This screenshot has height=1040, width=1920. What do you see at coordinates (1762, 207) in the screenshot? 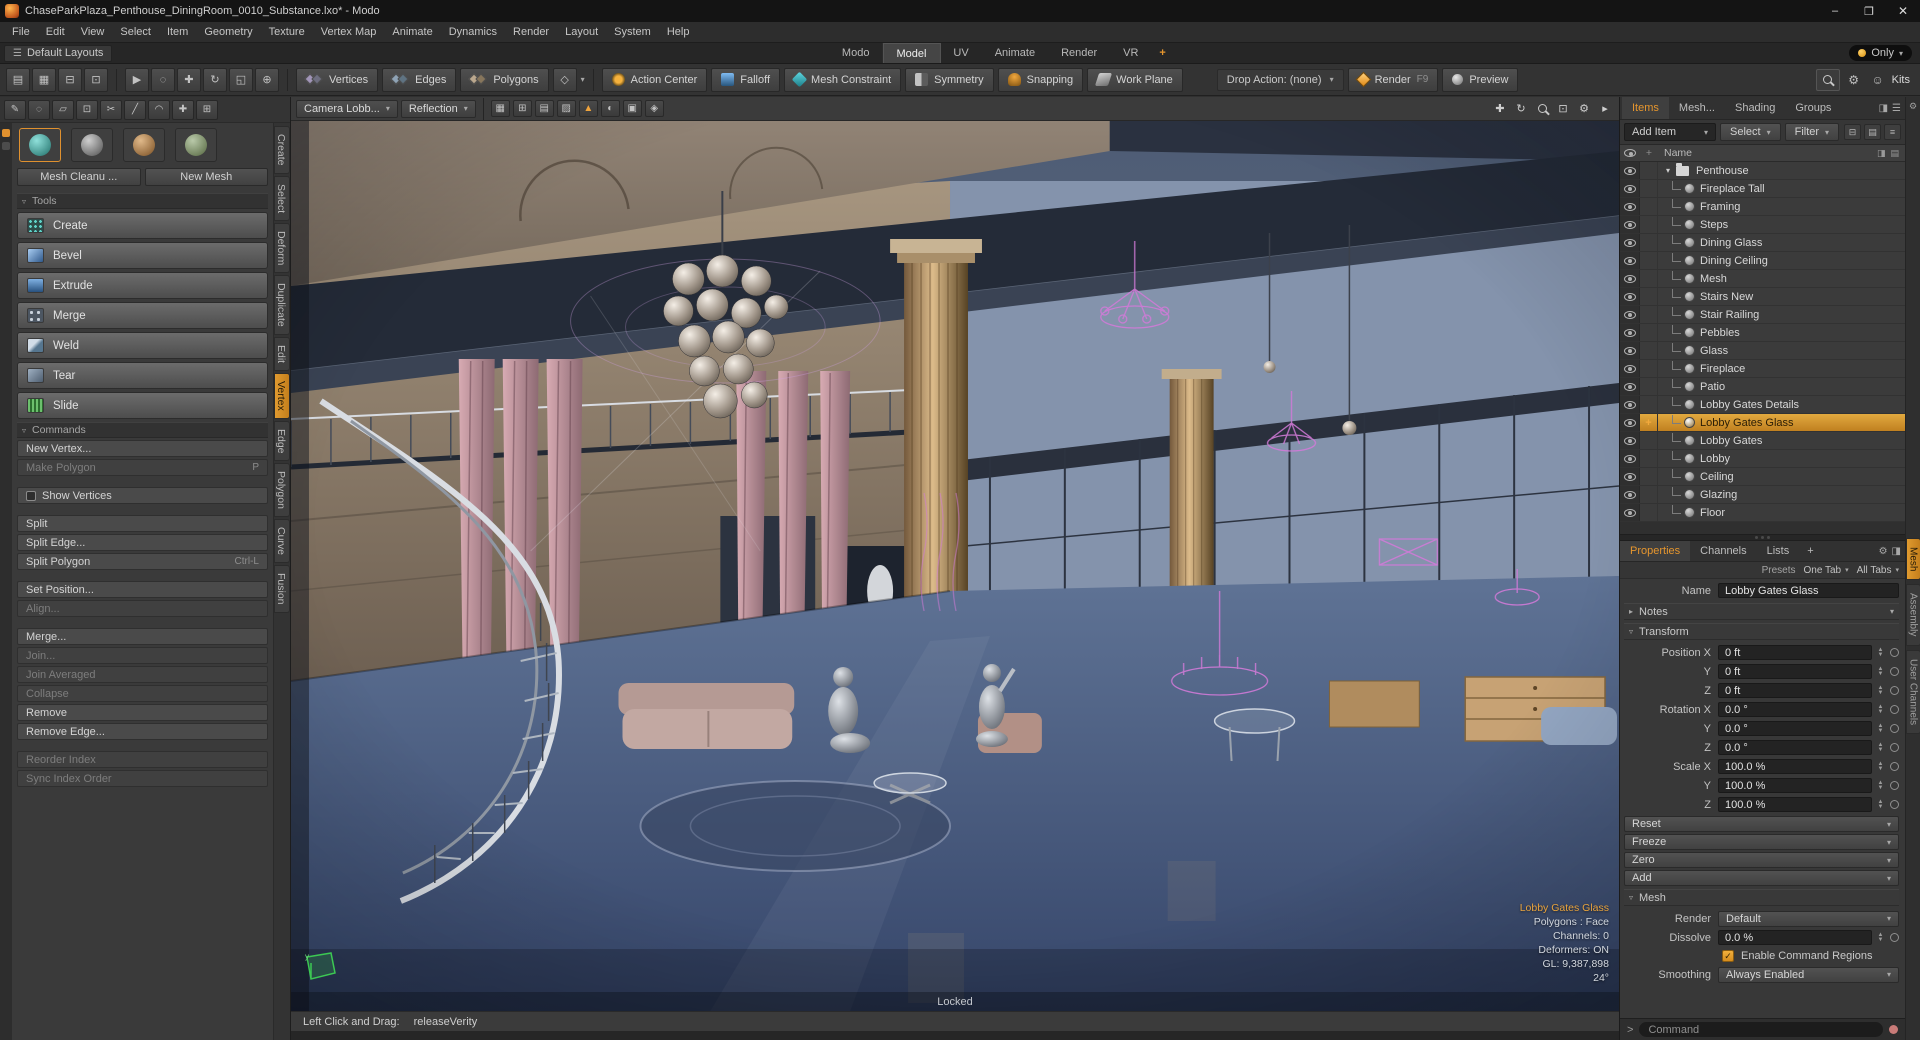
I see `tree-item-framing: Framing` at bounding box center [1762, 207].